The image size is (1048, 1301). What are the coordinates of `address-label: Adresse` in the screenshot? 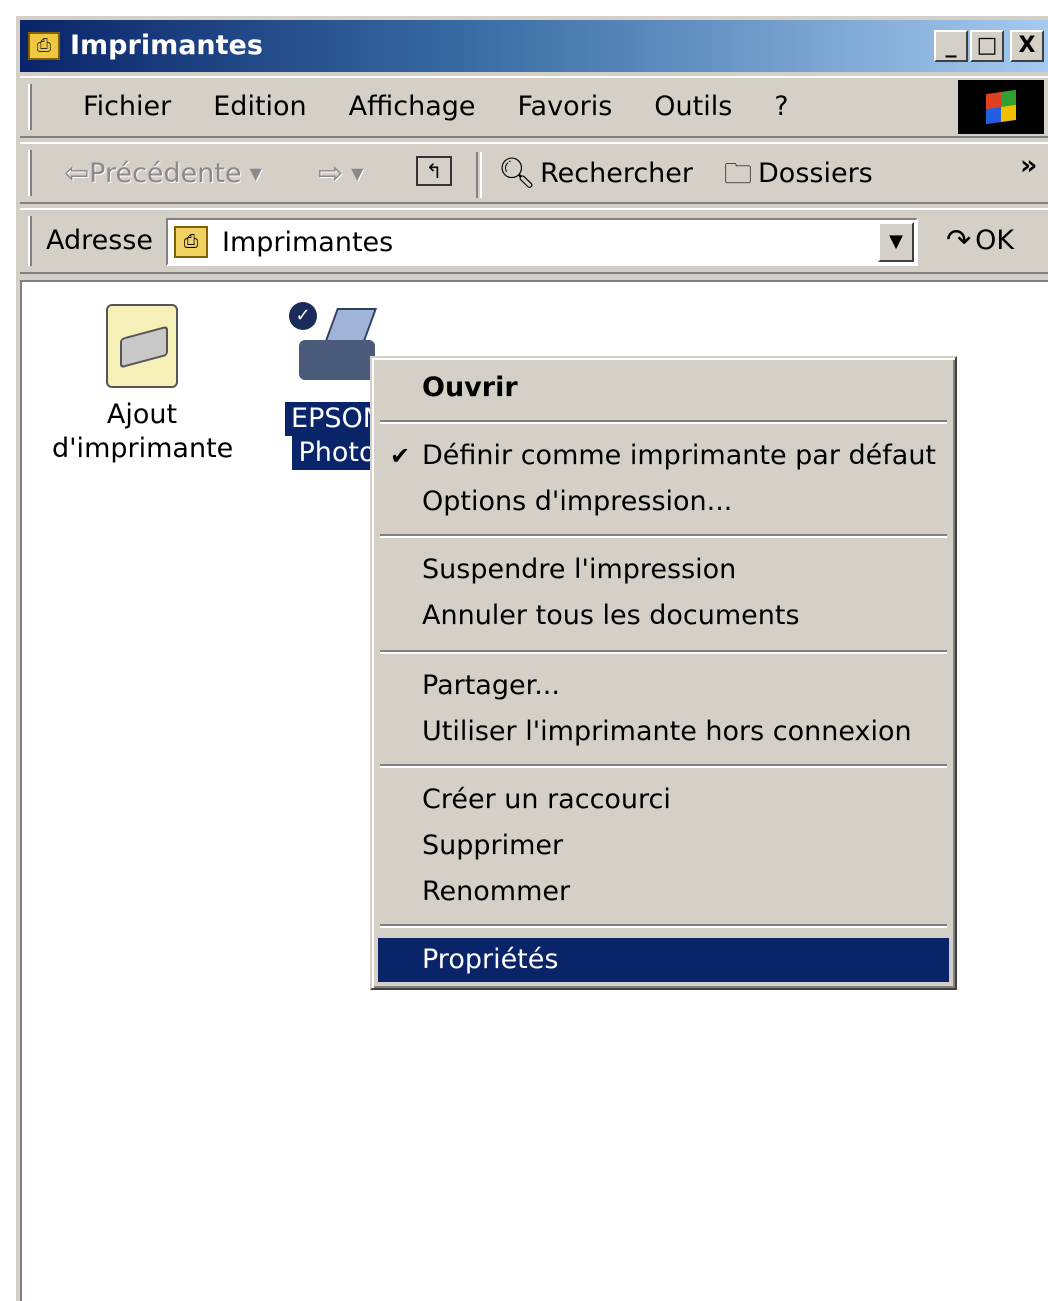 It's located at (99, 240).